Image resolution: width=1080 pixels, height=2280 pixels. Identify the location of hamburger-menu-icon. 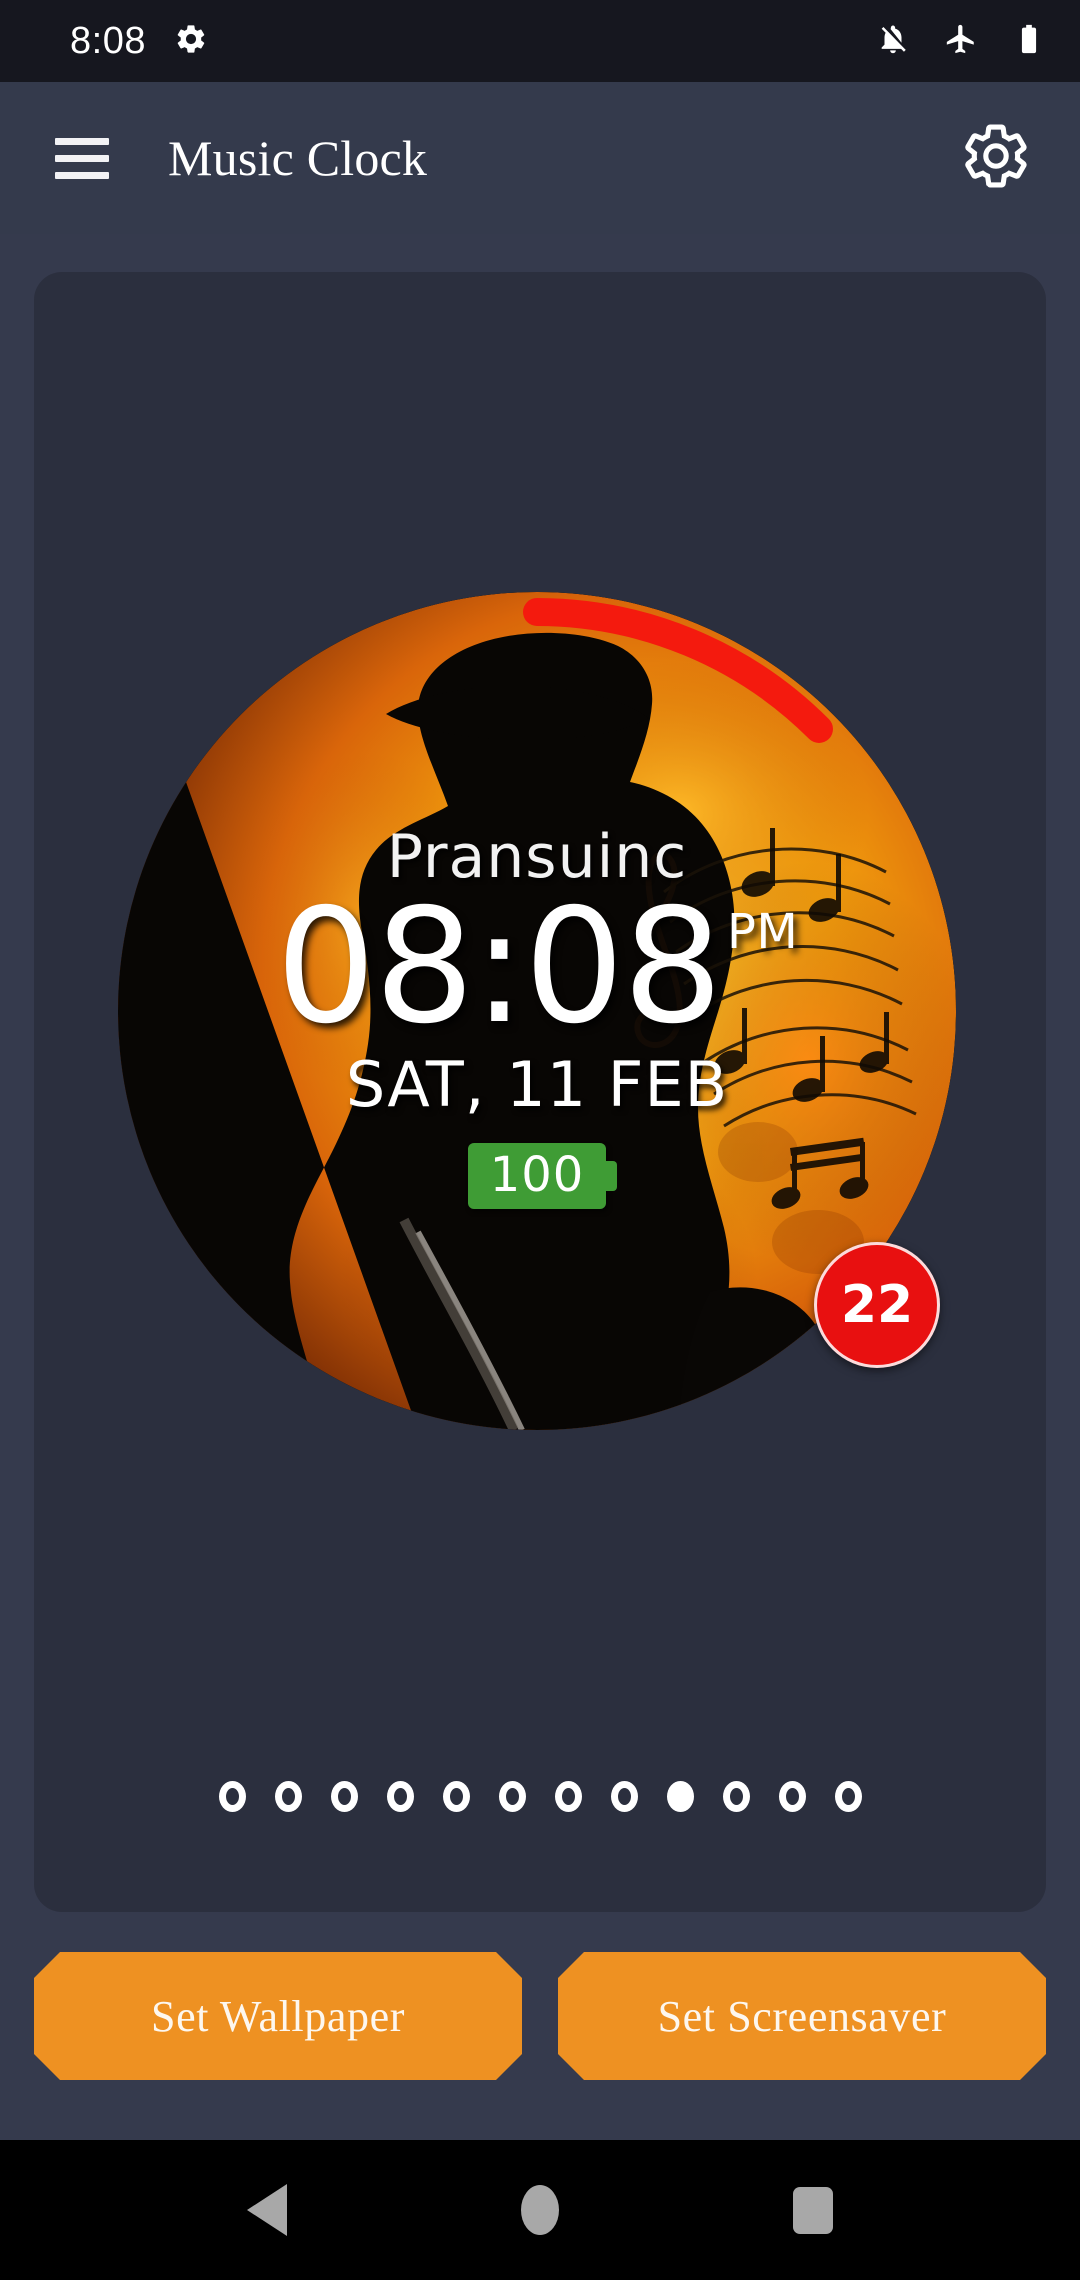
(82, 158).